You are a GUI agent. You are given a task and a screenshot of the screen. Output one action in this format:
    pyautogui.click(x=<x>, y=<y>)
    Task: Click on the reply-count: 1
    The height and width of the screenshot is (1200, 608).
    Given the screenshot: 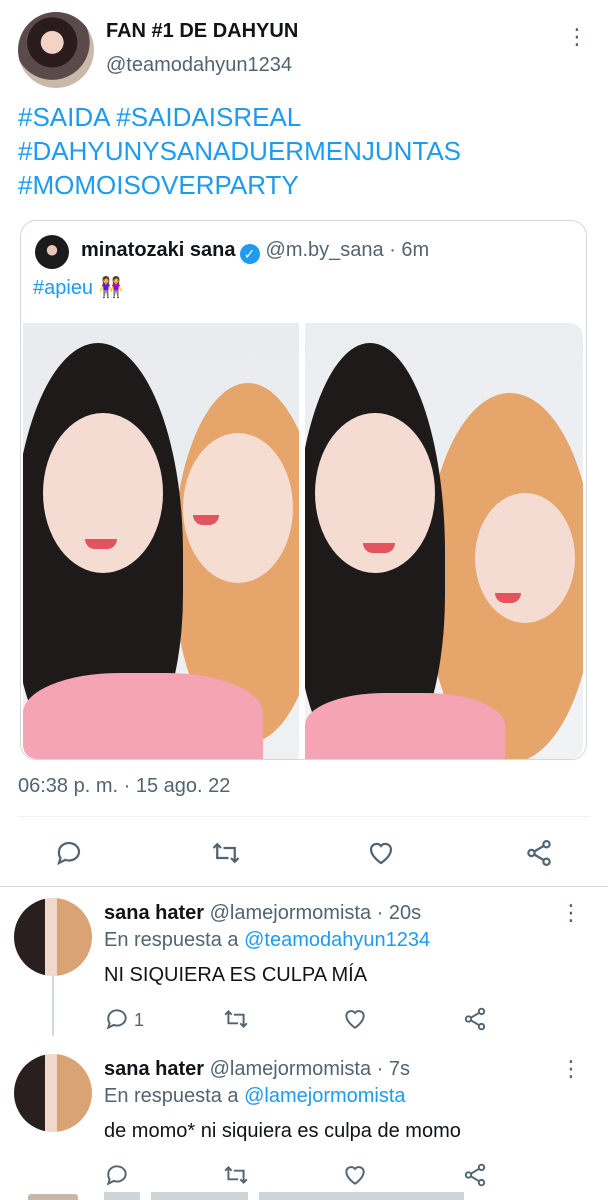 What is the action you would take?
    pyautogui.click(x=139, y=1020)
    